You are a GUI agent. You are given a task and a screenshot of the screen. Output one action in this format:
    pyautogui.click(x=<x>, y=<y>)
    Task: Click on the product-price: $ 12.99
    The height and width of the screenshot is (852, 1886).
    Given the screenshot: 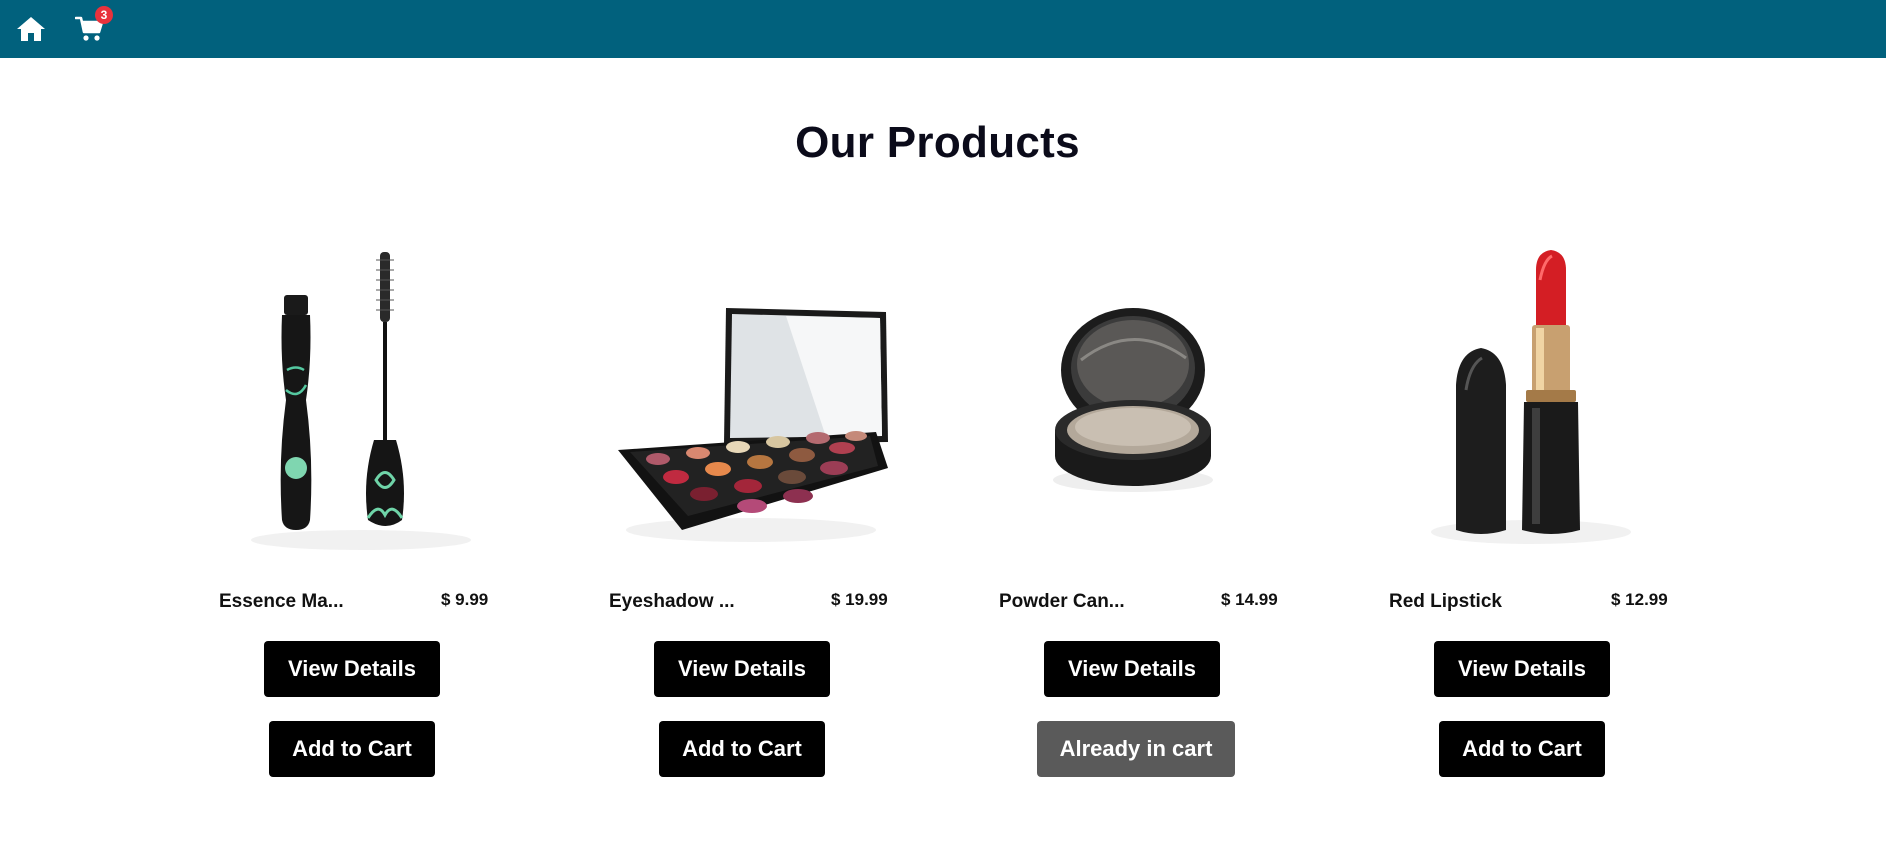 What is the action you would take?
    pyautogui.click(x=1639, y=599)
    